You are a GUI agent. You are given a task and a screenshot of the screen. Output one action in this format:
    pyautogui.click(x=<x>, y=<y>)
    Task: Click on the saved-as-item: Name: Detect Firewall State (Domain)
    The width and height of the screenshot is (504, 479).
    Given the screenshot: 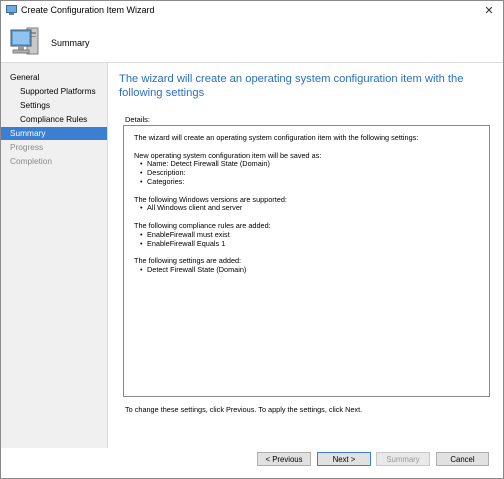 What is the action you would take?
    pyautogui.click(x=306, y=164)
    